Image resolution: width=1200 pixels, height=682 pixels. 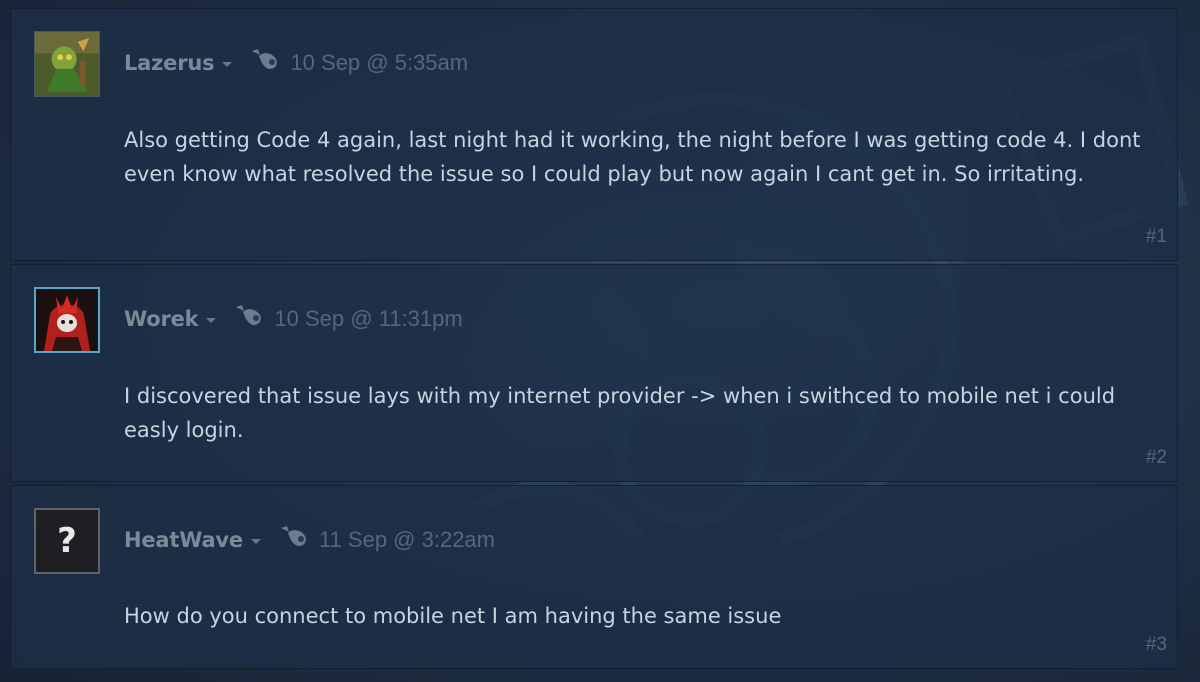 I want to click on comment-number: #1, so click(x=1156, y=237).